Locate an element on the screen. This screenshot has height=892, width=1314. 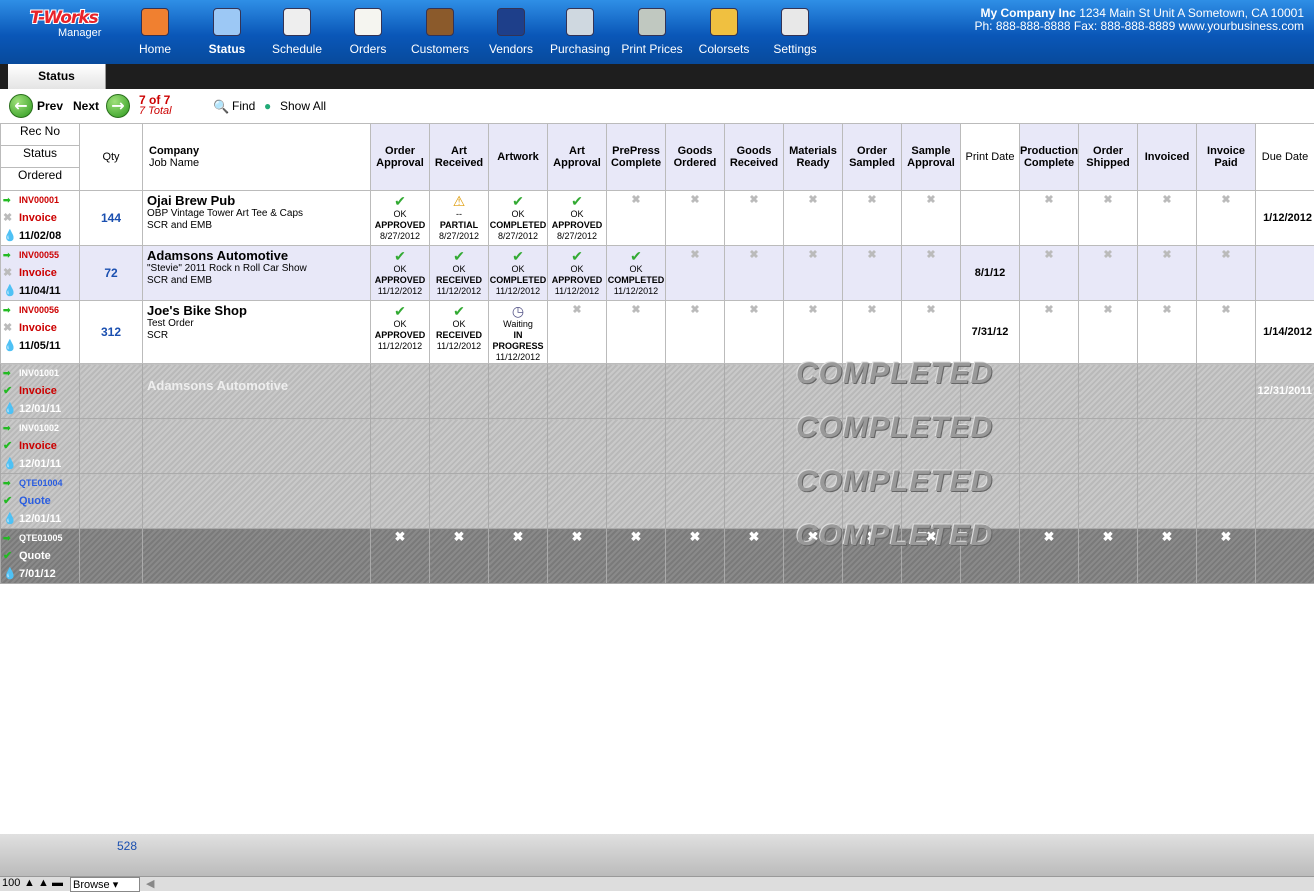
table-row: ➡QTE01004✔Quote💧12/01/11 is located at coordinates (657, 501).